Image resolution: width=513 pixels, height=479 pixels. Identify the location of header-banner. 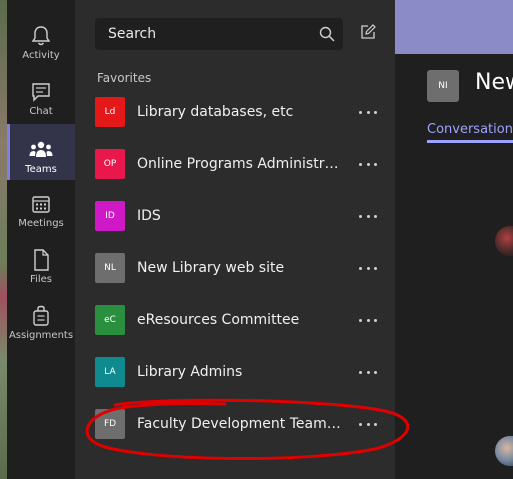
(454, 27).